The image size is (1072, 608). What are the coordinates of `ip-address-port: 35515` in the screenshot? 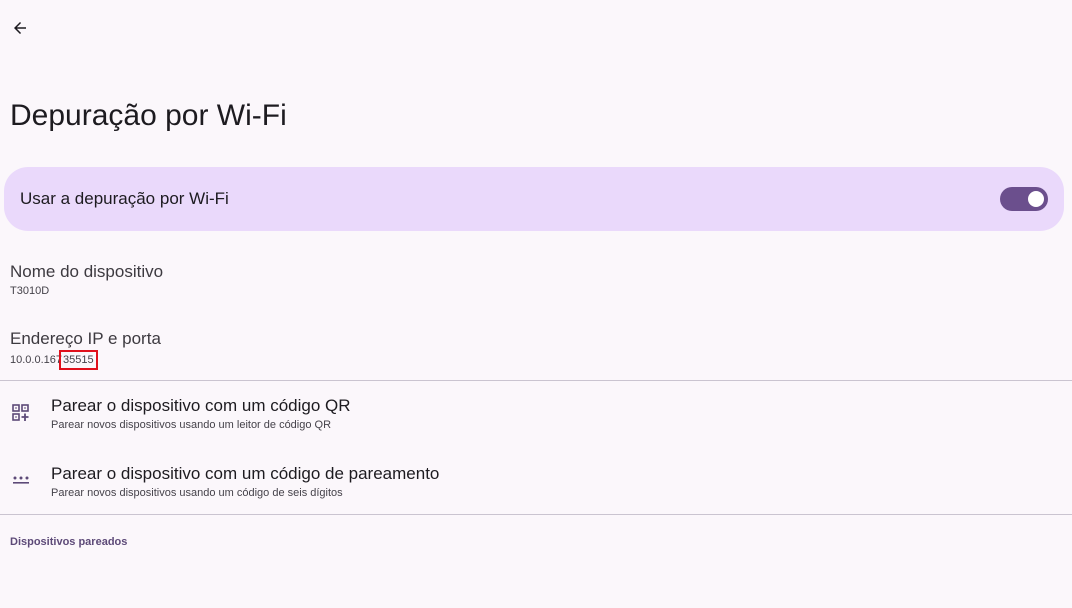 It's located at (78, 360).